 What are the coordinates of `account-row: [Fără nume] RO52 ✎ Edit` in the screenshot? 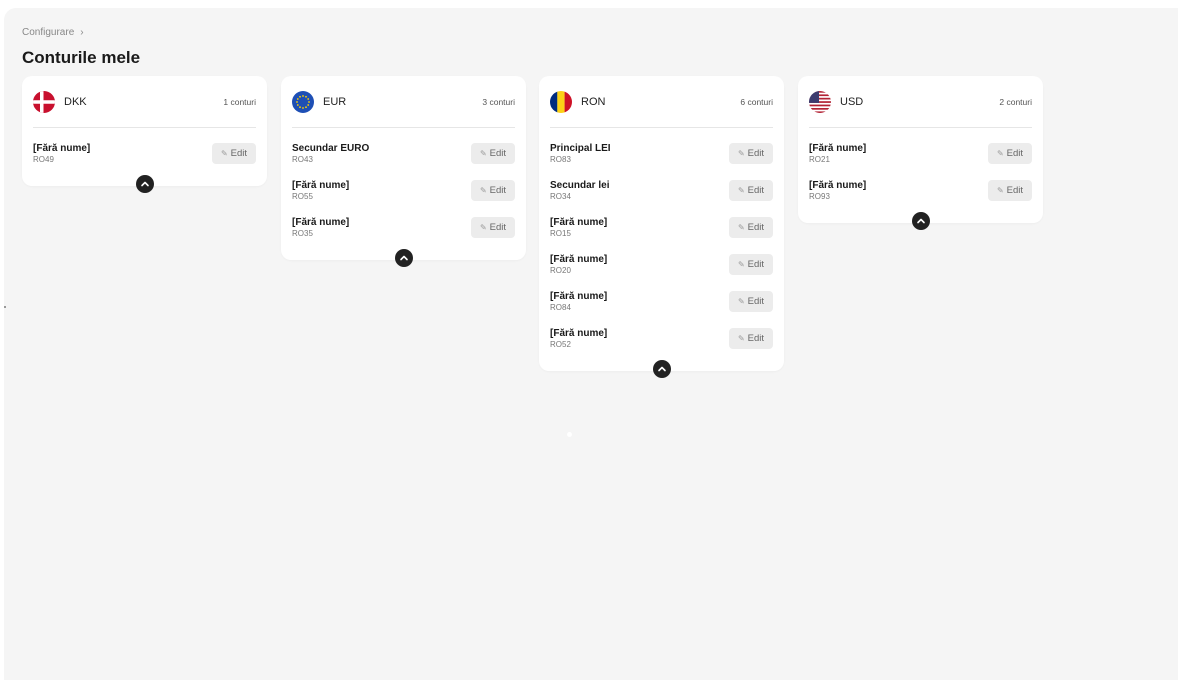 It's located at (661, 338).